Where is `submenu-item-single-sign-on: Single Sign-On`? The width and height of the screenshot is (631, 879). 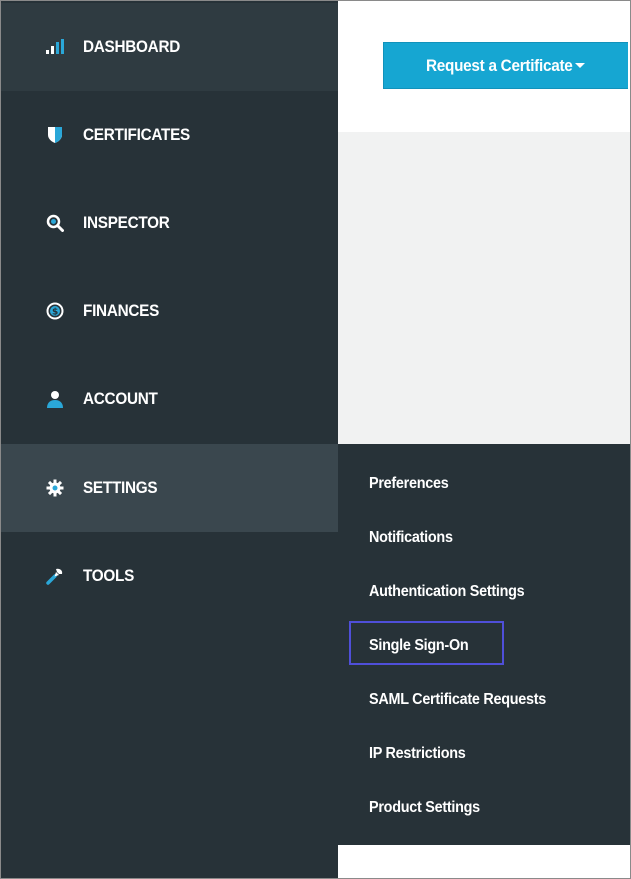 submenu-item-single-sign-on: Single Sign-On is located at coordinates (424, 646).